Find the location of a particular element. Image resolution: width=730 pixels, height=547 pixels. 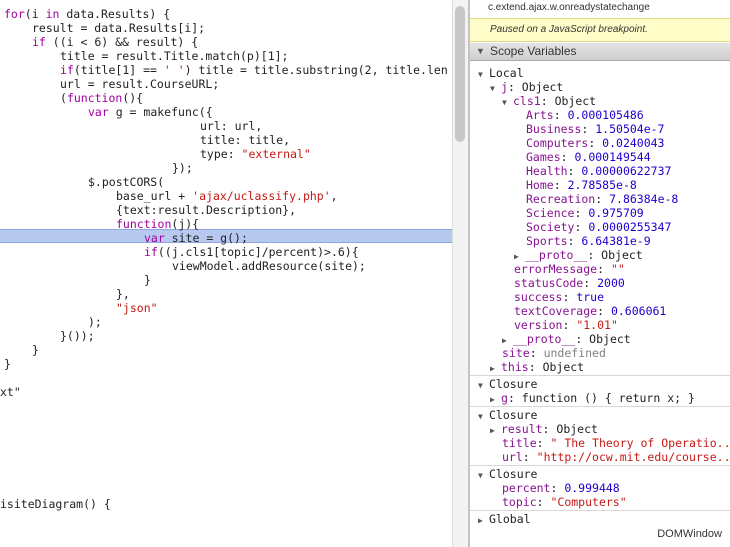

property-value: 0.0000255347 is located at coordinates (630, 227).